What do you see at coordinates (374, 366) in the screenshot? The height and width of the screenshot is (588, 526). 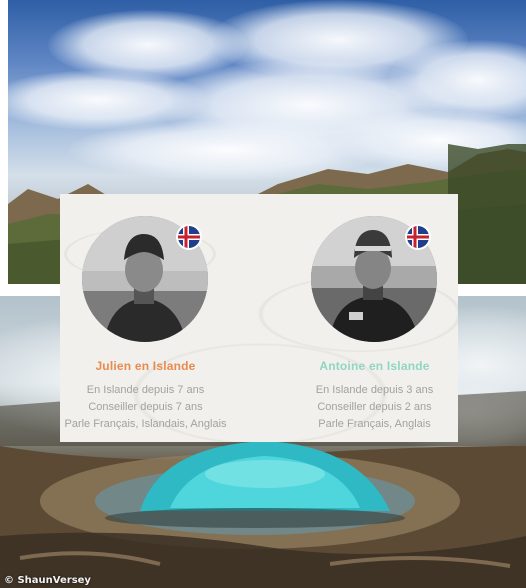 I see `advisor-name: Antoine en Islande` at bounding box center [374, 366].